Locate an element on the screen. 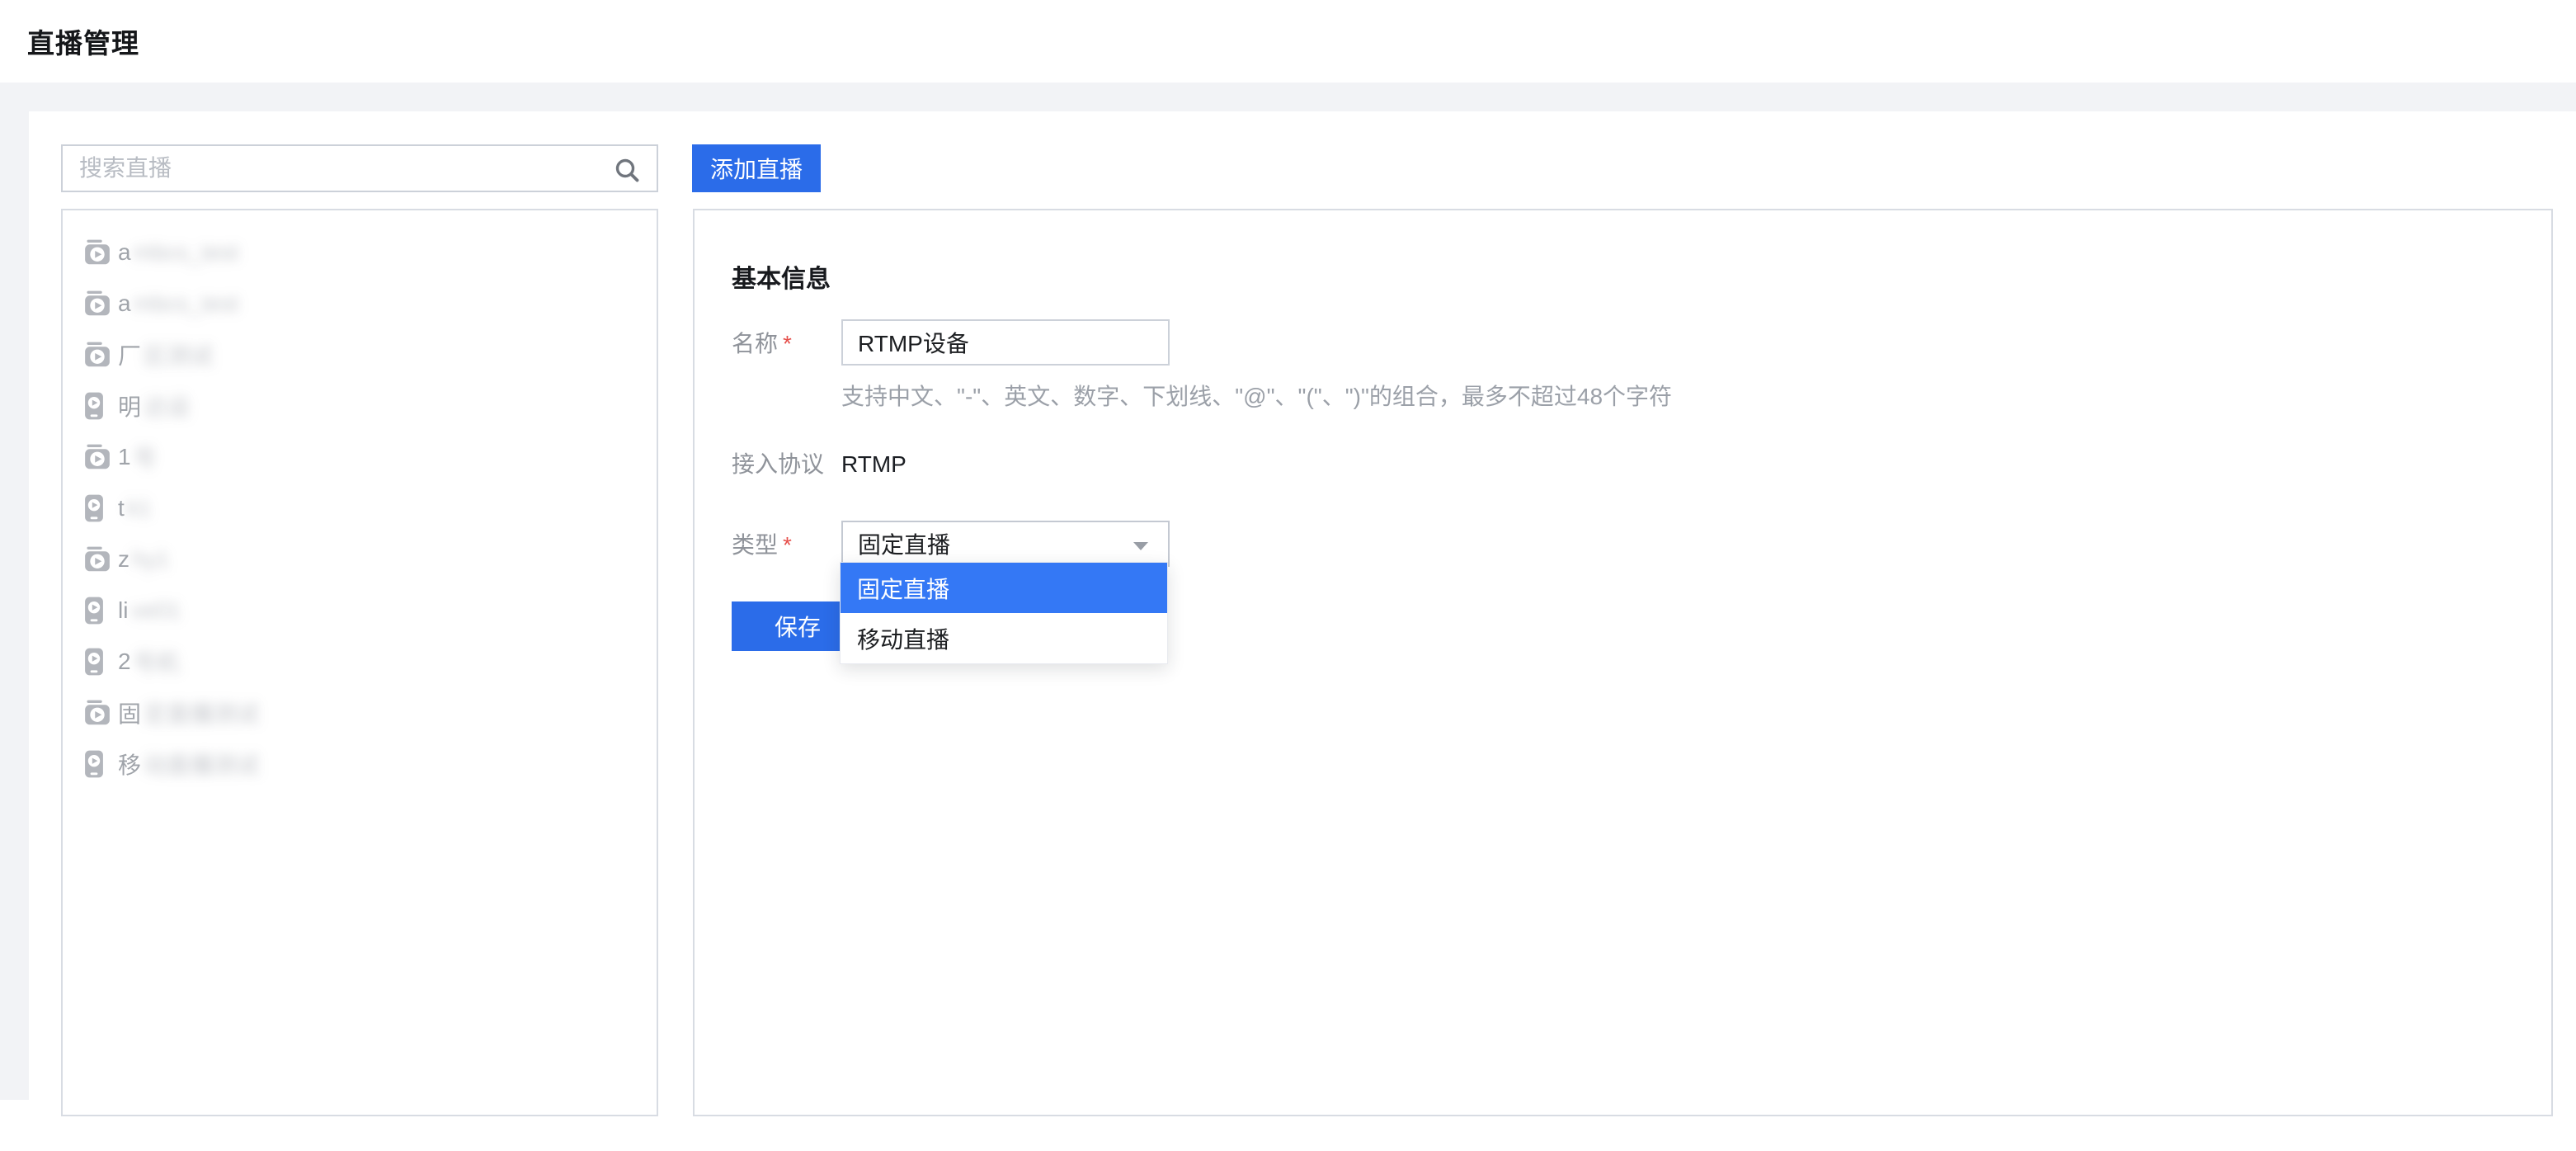 The height and width of the screenshot is (1151, 2576). app-header: 直播管理 is located at coordinates (1288, 41).